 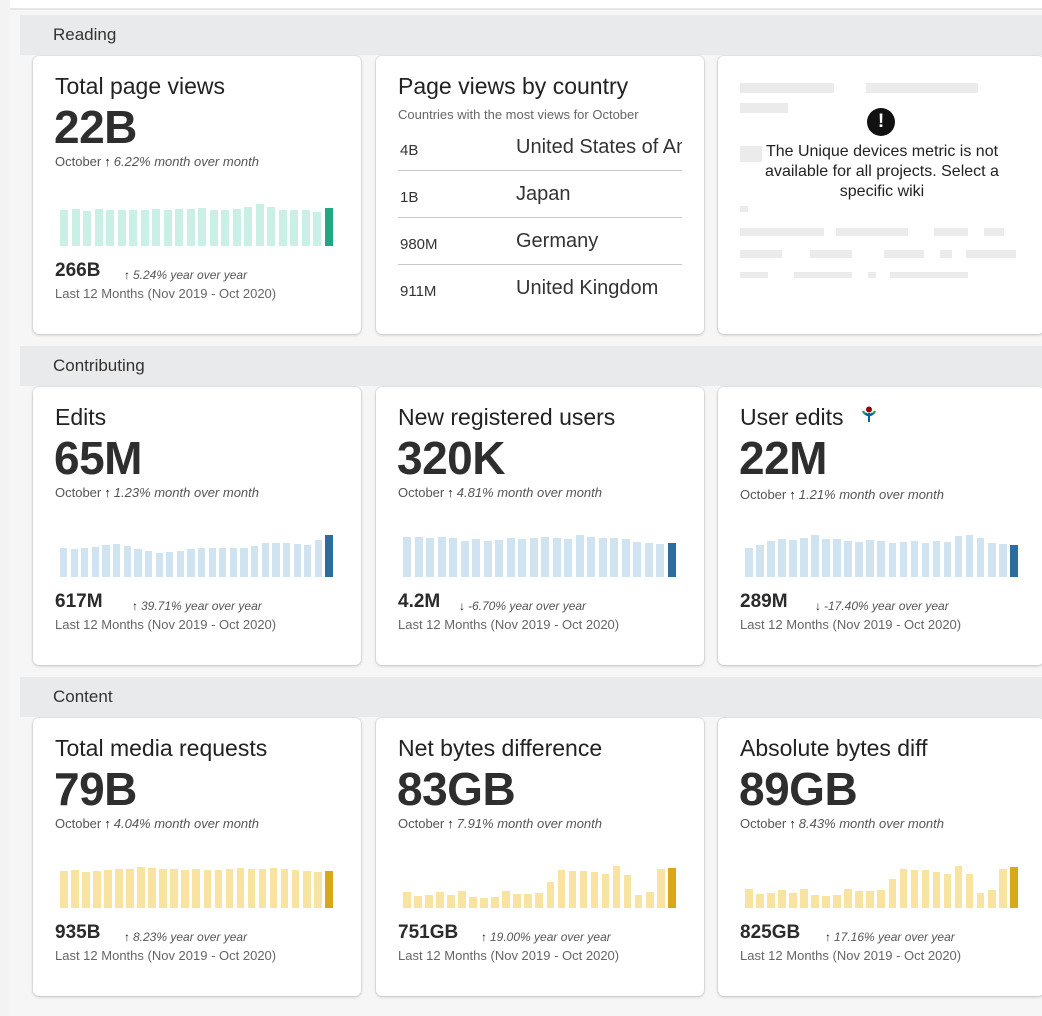 I want to click on country-row: 1B Japan, so click(x=540, y=194).